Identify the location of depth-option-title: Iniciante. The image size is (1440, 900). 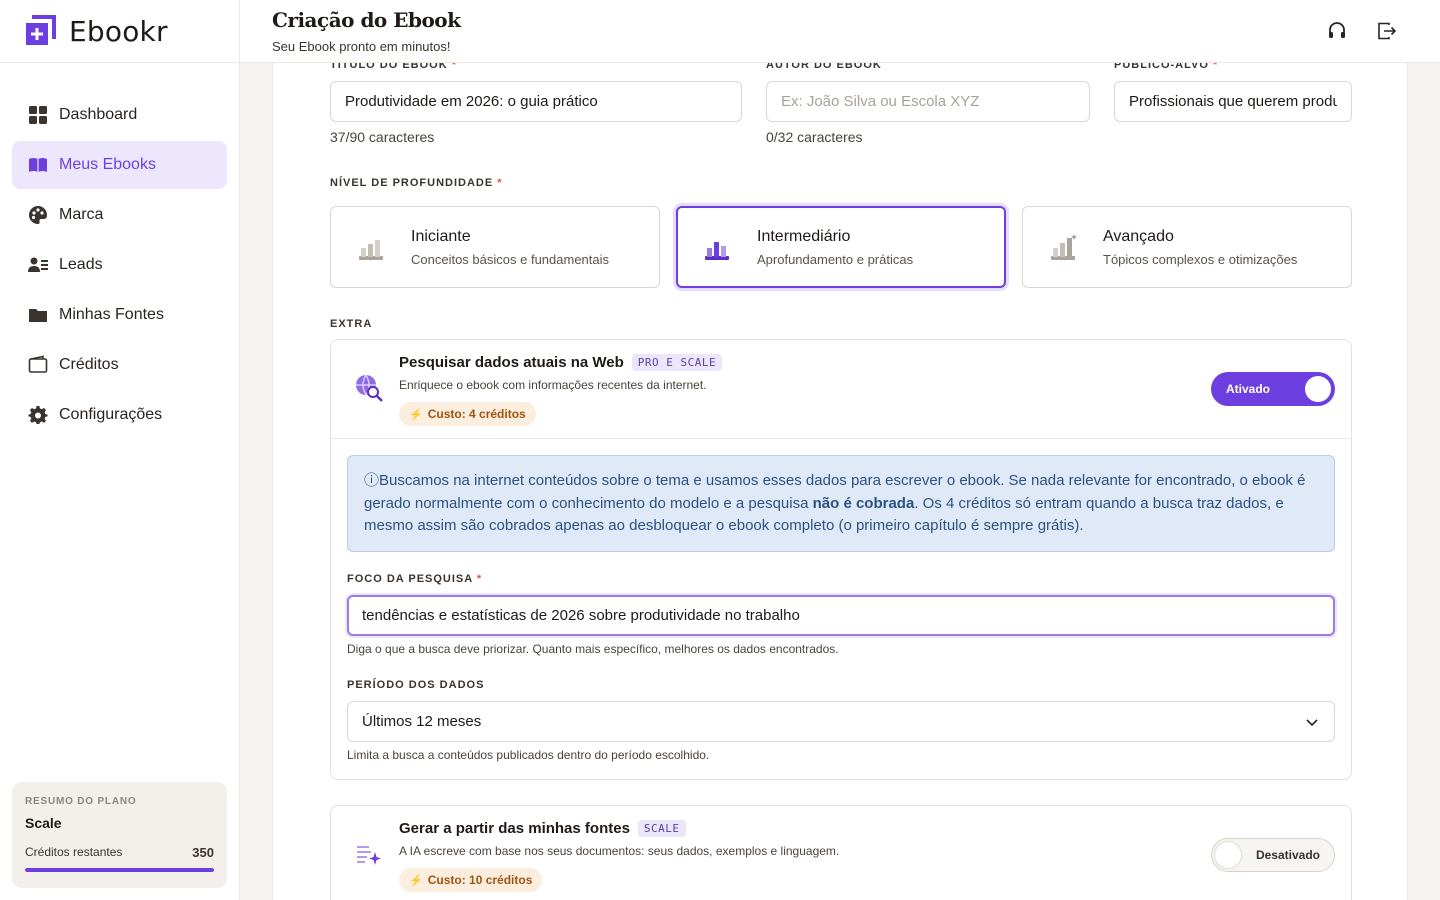
(441, 236).